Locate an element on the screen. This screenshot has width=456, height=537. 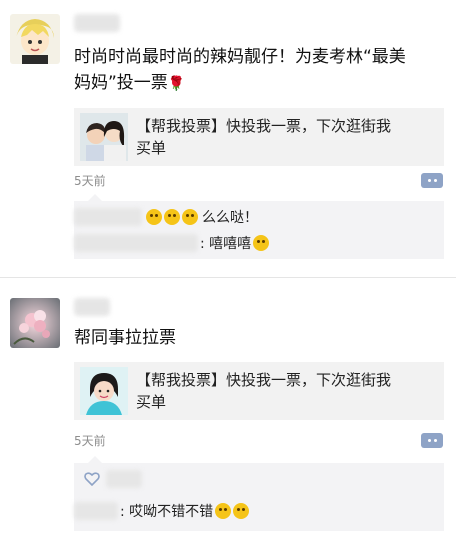
comment-row: 么么哒！ is located at coordinates (166, 217).